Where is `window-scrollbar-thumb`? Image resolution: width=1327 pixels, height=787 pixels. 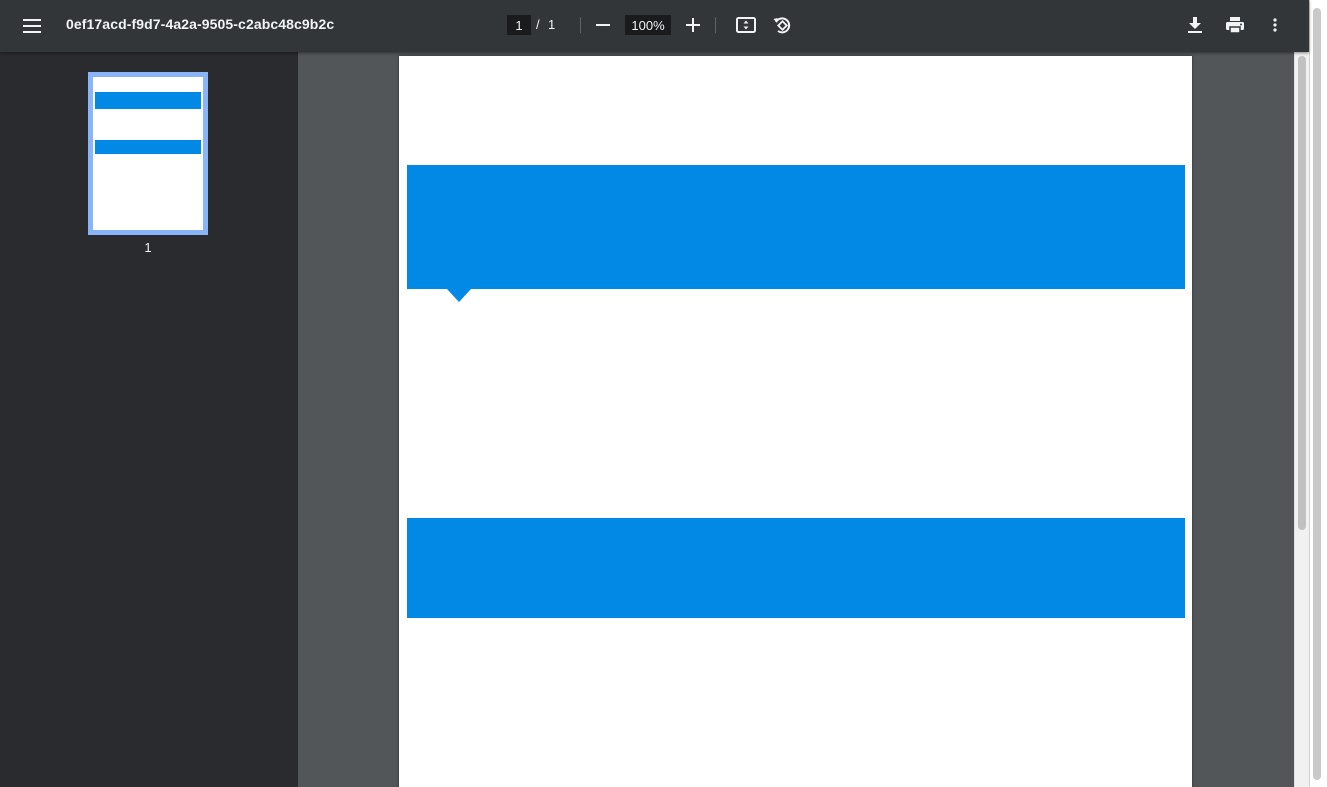
window-scrollbar-thumb is located at coordinates (1317, 394).